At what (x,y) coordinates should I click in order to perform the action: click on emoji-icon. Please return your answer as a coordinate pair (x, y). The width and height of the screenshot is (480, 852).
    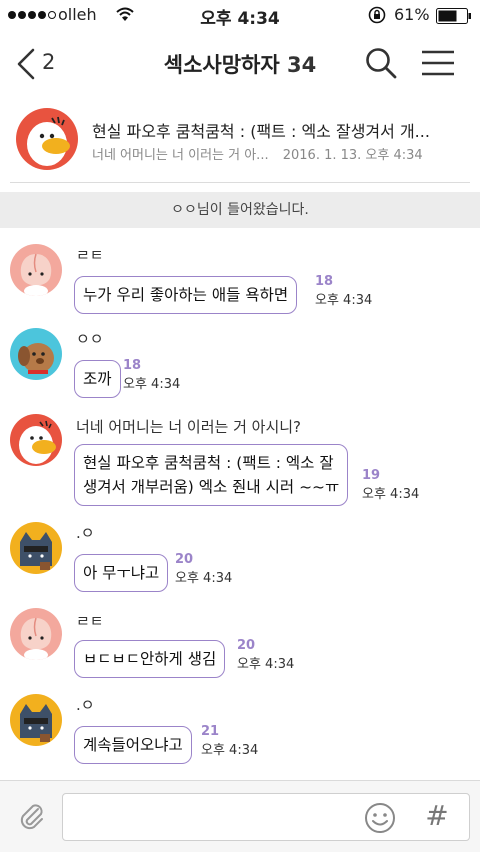
    Looking at the image, I should click on (380, 818).